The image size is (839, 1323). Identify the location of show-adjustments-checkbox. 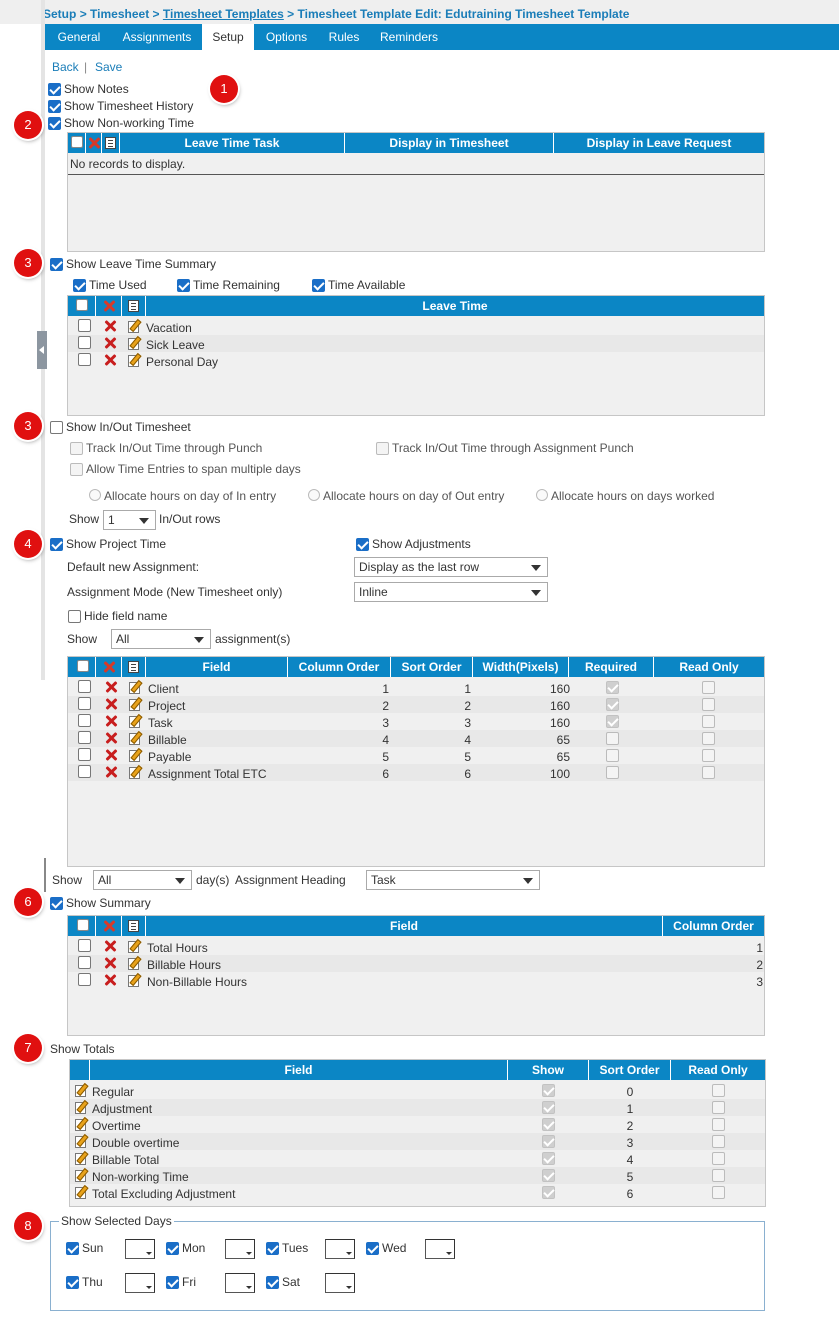
(362, 544).